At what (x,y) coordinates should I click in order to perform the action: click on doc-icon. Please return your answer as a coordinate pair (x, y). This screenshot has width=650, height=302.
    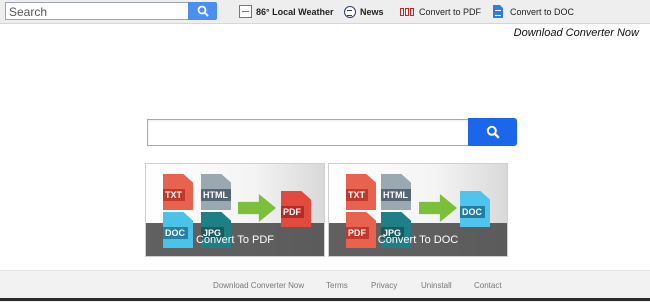
    Looking at the image, I should click on (498, 11).